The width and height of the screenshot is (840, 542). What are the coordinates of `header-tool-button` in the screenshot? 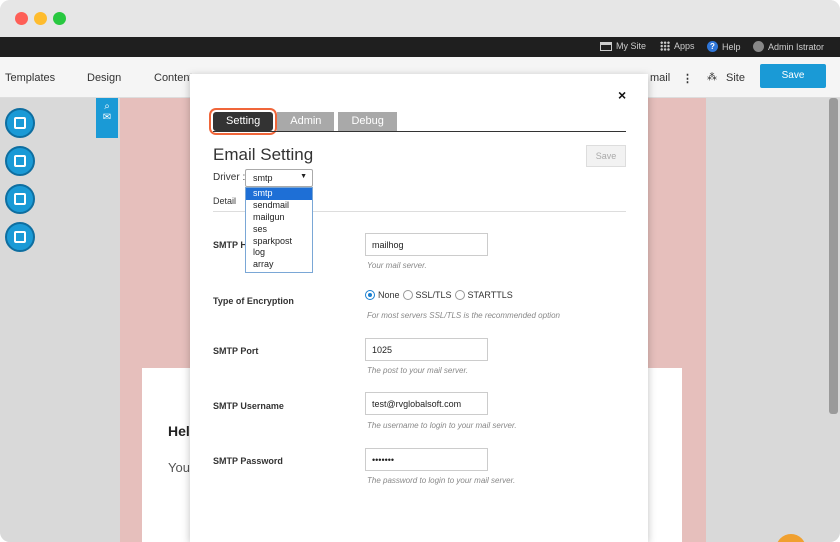 It's located at (20, 199).